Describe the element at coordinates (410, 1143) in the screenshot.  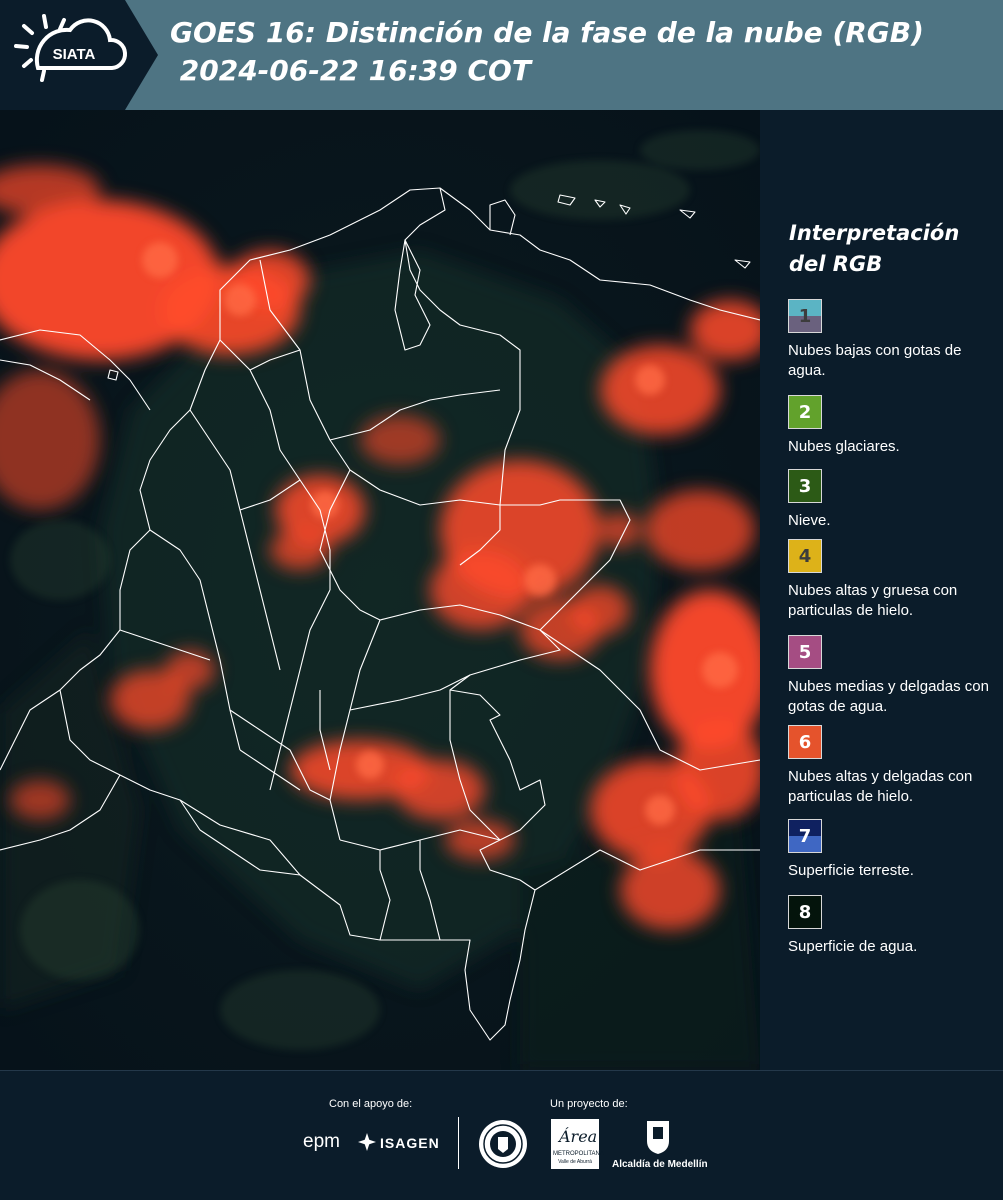
I see `isagen-logo: ISAGEN` at that location.